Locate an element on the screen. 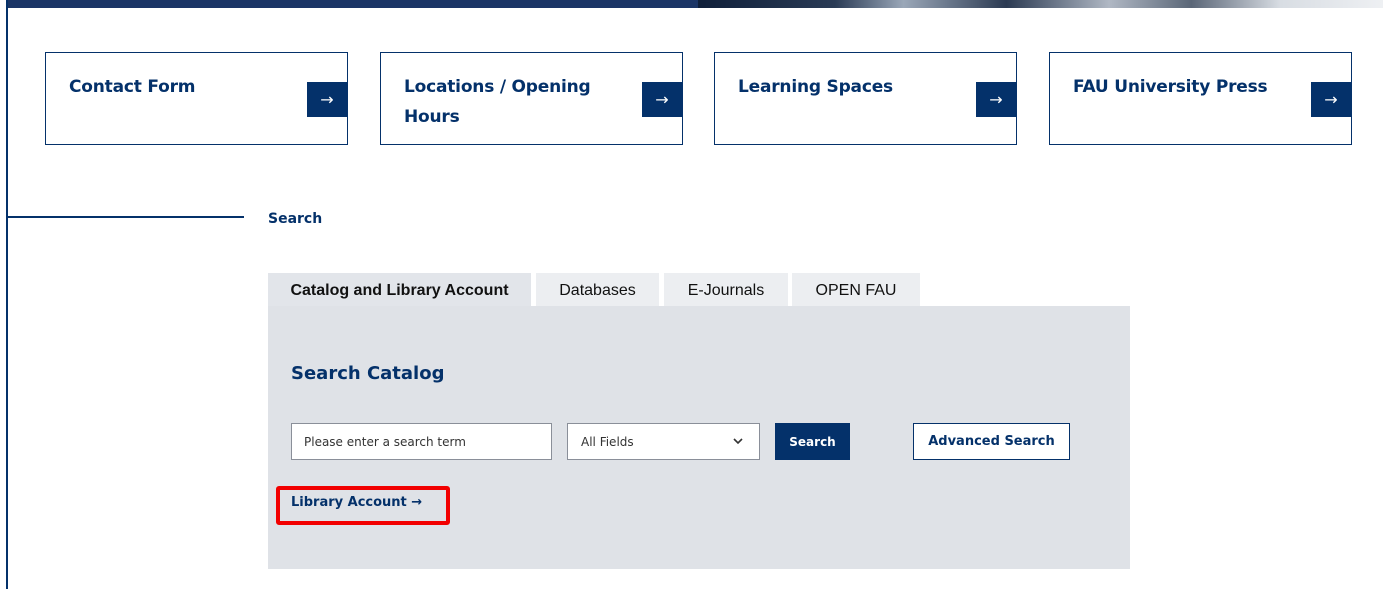 This screenshot has height=589, width=1383. field-select-value: All Fields is located at coordinates (607, 441).